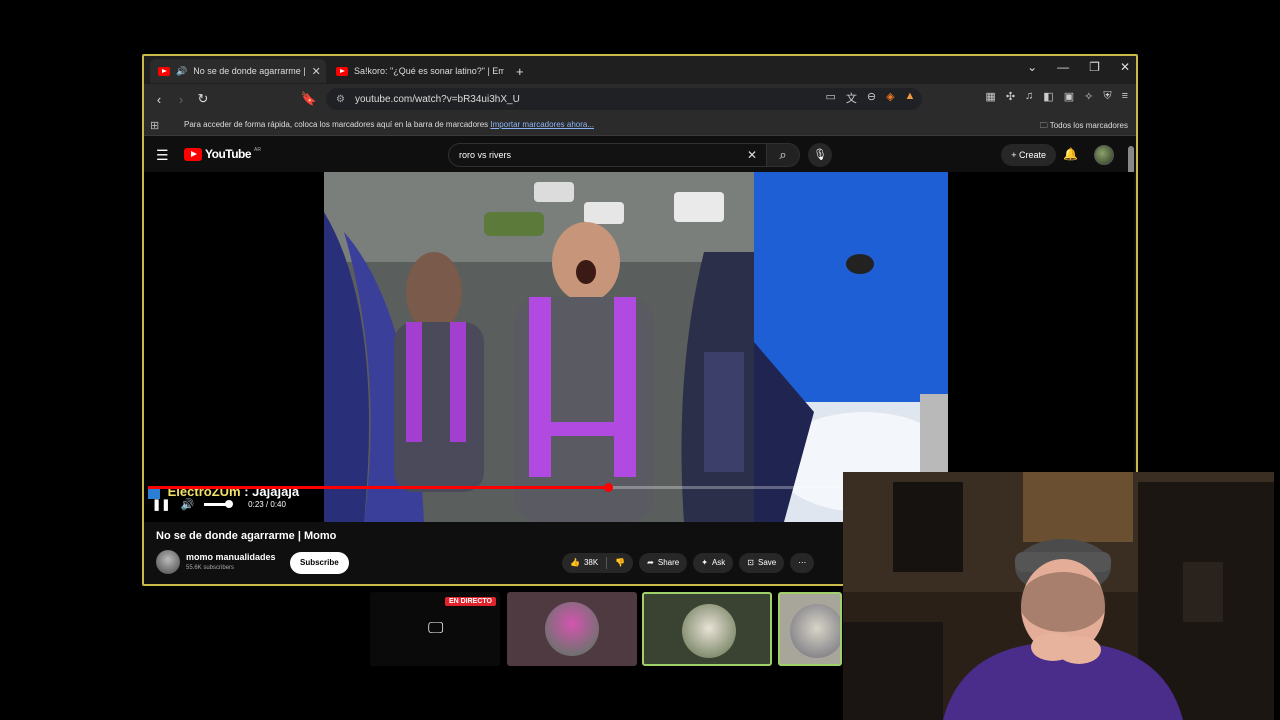  I want to click on volume-icon: 🔊, so click(187, 504).